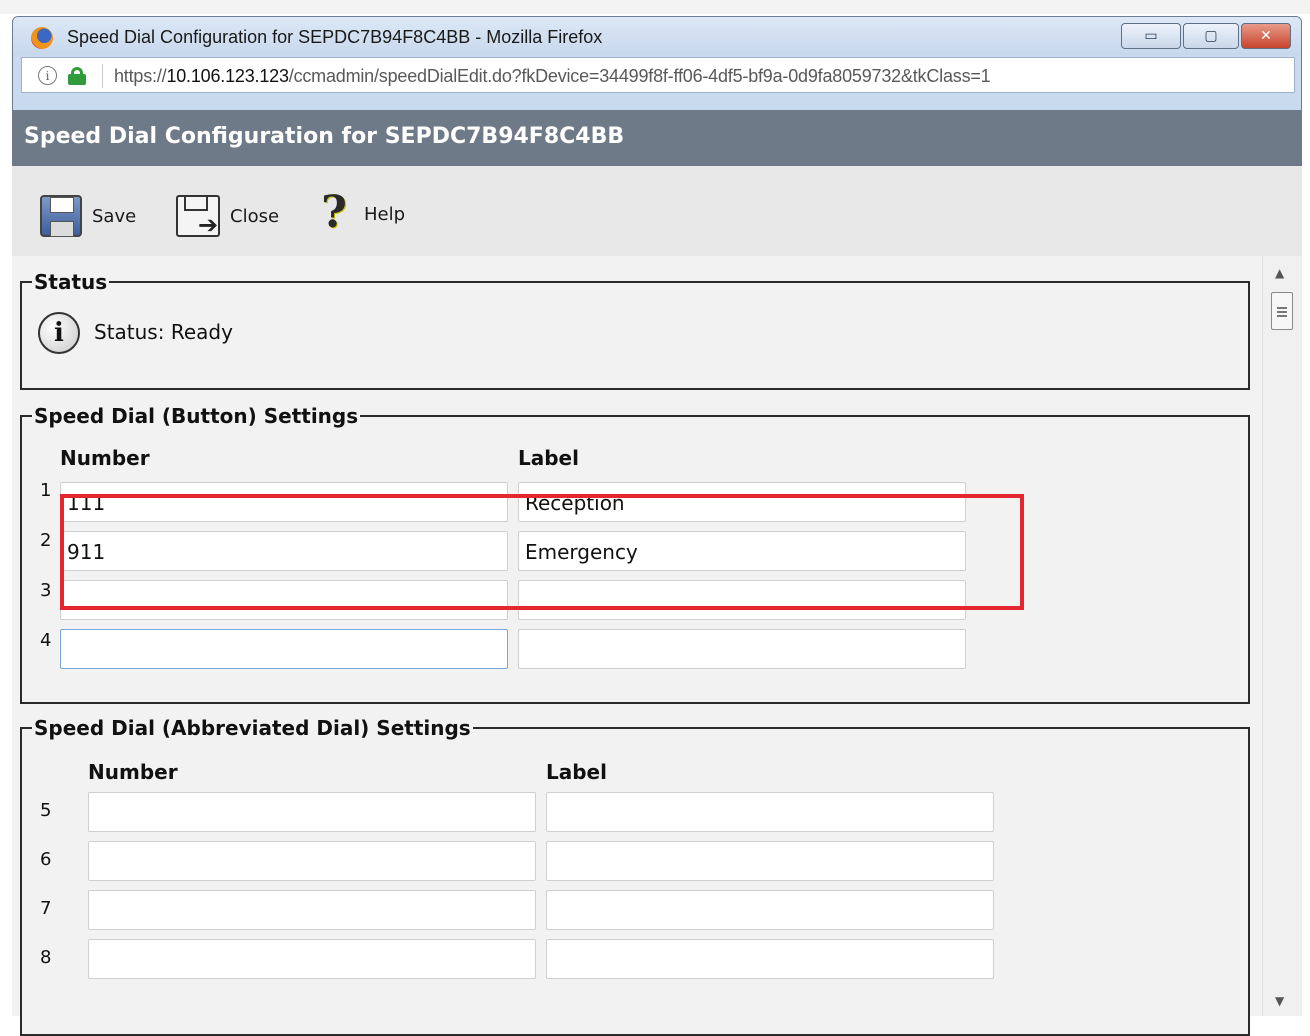 The height and width of the screenshot is (1036, 1310). What do you see at coordinates (47, 75) in the screenshot?
I see `info-icon: i` at bounding box center [47, 75].